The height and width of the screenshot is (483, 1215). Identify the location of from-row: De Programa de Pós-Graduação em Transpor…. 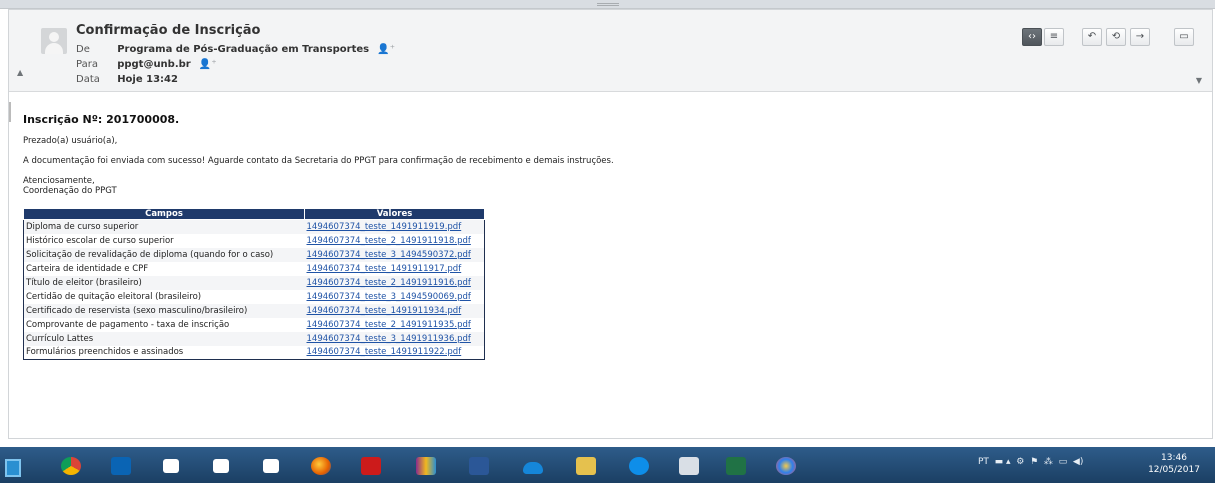
(235, 50).